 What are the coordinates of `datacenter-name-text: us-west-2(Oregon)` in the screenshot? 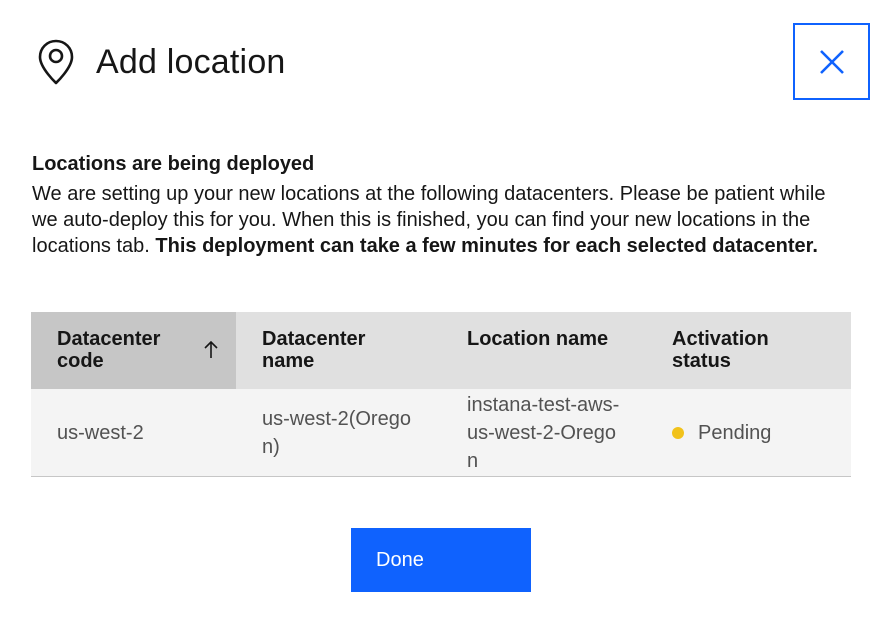 It's located at (336, 432).